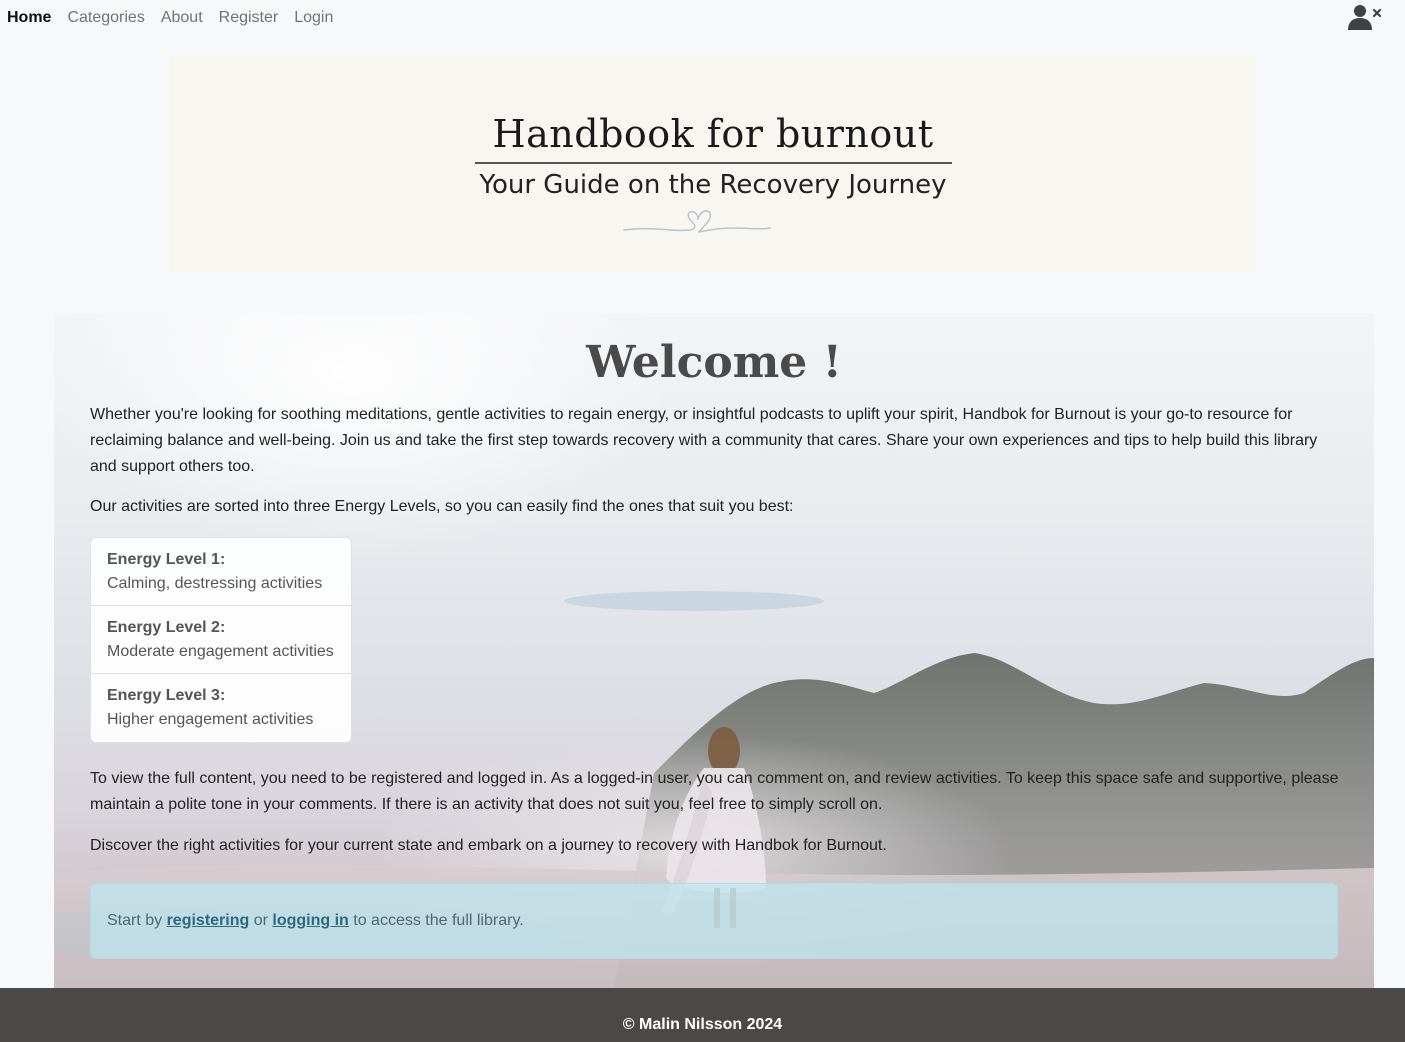  Describe the element at coordinates (313, 18) in the screenshot. I see `nav-login: Login` at that location.